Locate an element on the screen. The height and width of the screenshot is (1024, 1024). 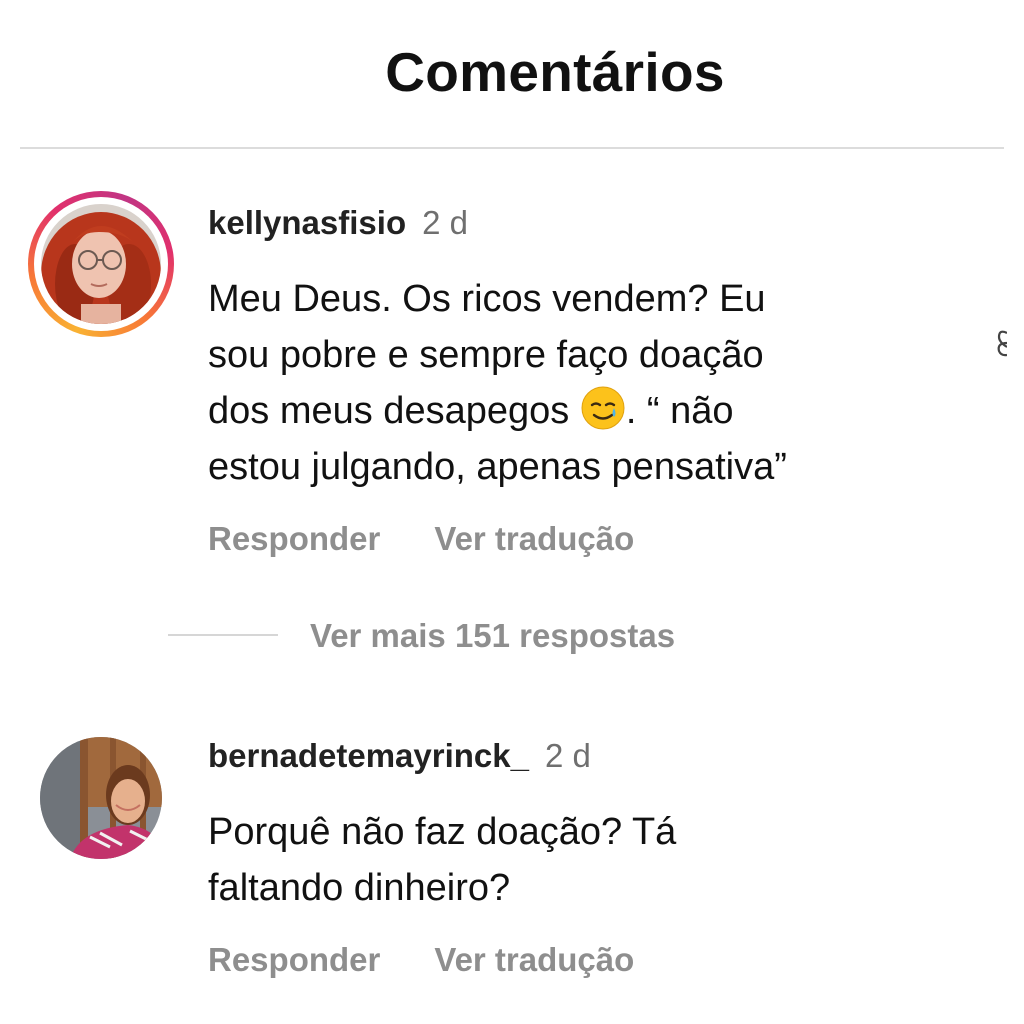
comment-text-line: . “ não is located at coordinates (679, 411).